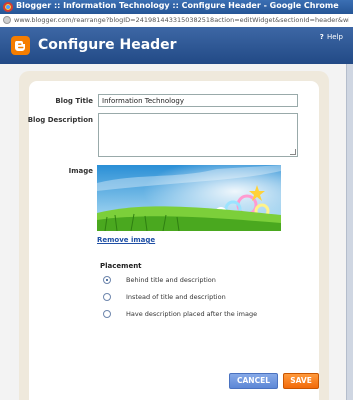  What do you see at coordinates (321, 37) in the screenshot?
I see `help-icon: ?` at bounding box center [321, 37].